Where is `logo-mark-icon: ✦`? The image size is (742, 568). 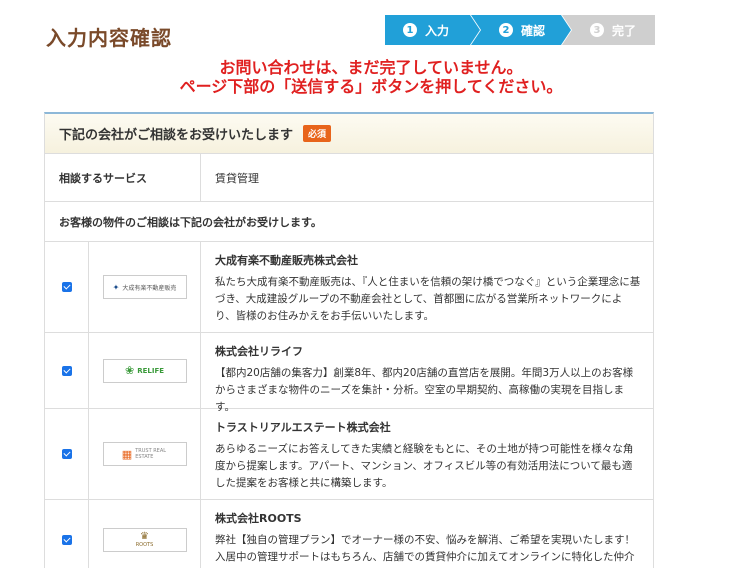 logo-mark-icon: ✦ is located at coordinates (116, 287).